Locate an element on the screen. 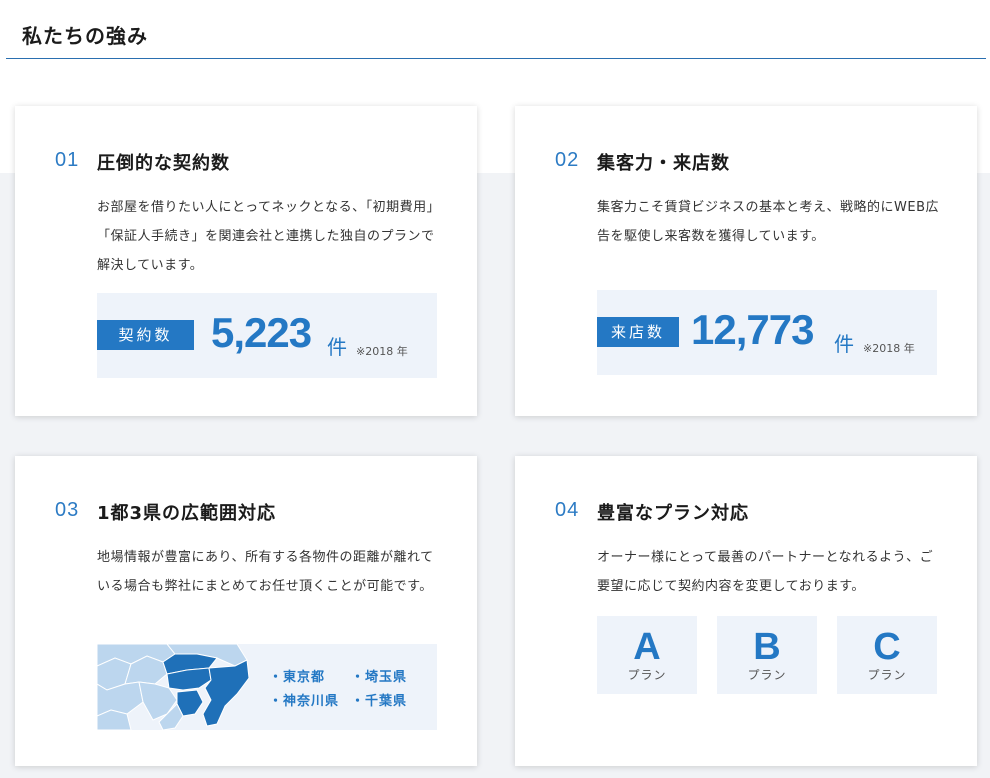 The height and width of the screenshot is (778, 990). prefecture-kanagawa: ・神奈川県 is located at coordinates (304, 701).